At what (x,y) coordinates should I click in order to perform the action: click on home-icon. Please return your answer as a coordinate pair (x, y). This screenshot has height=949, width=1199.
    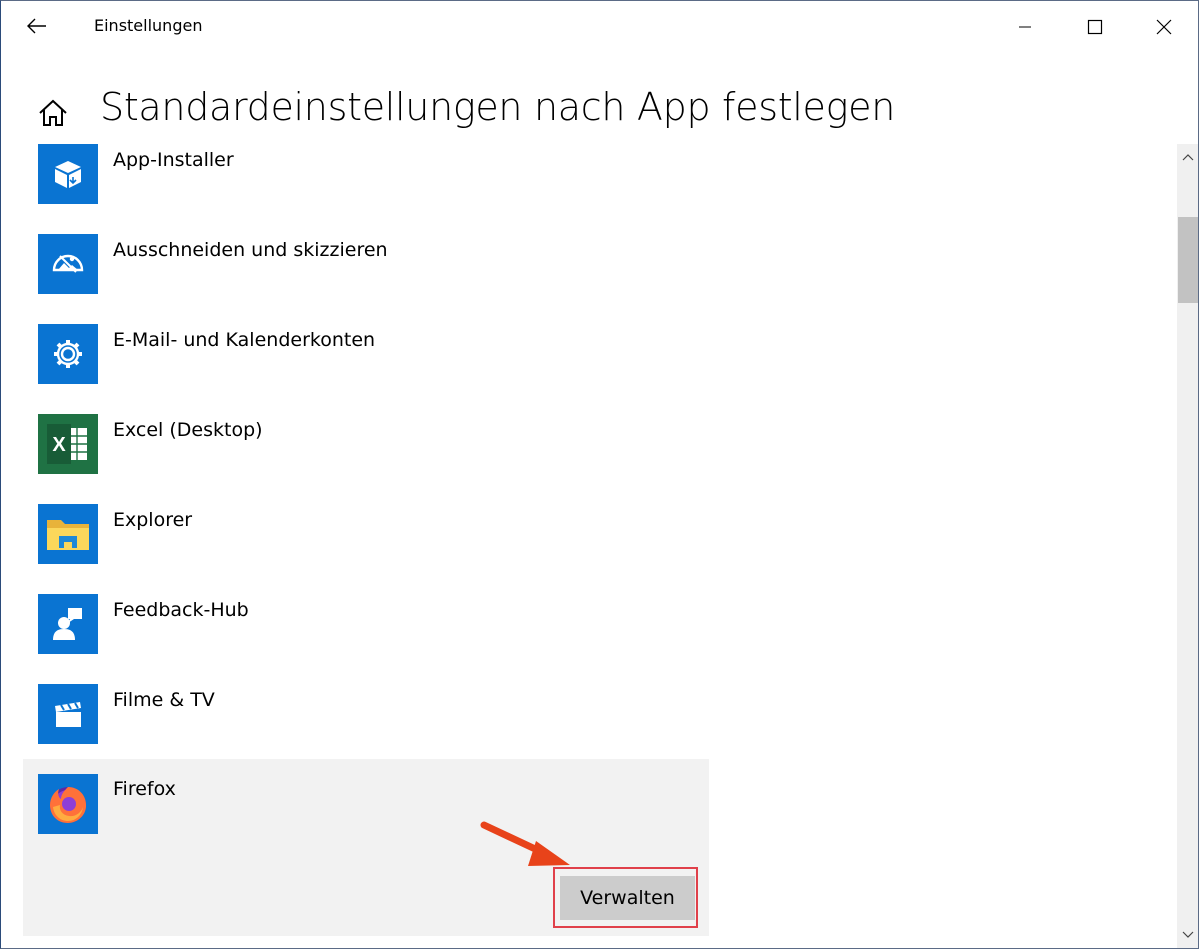
    Looking at the image, I should click on (53, 112).